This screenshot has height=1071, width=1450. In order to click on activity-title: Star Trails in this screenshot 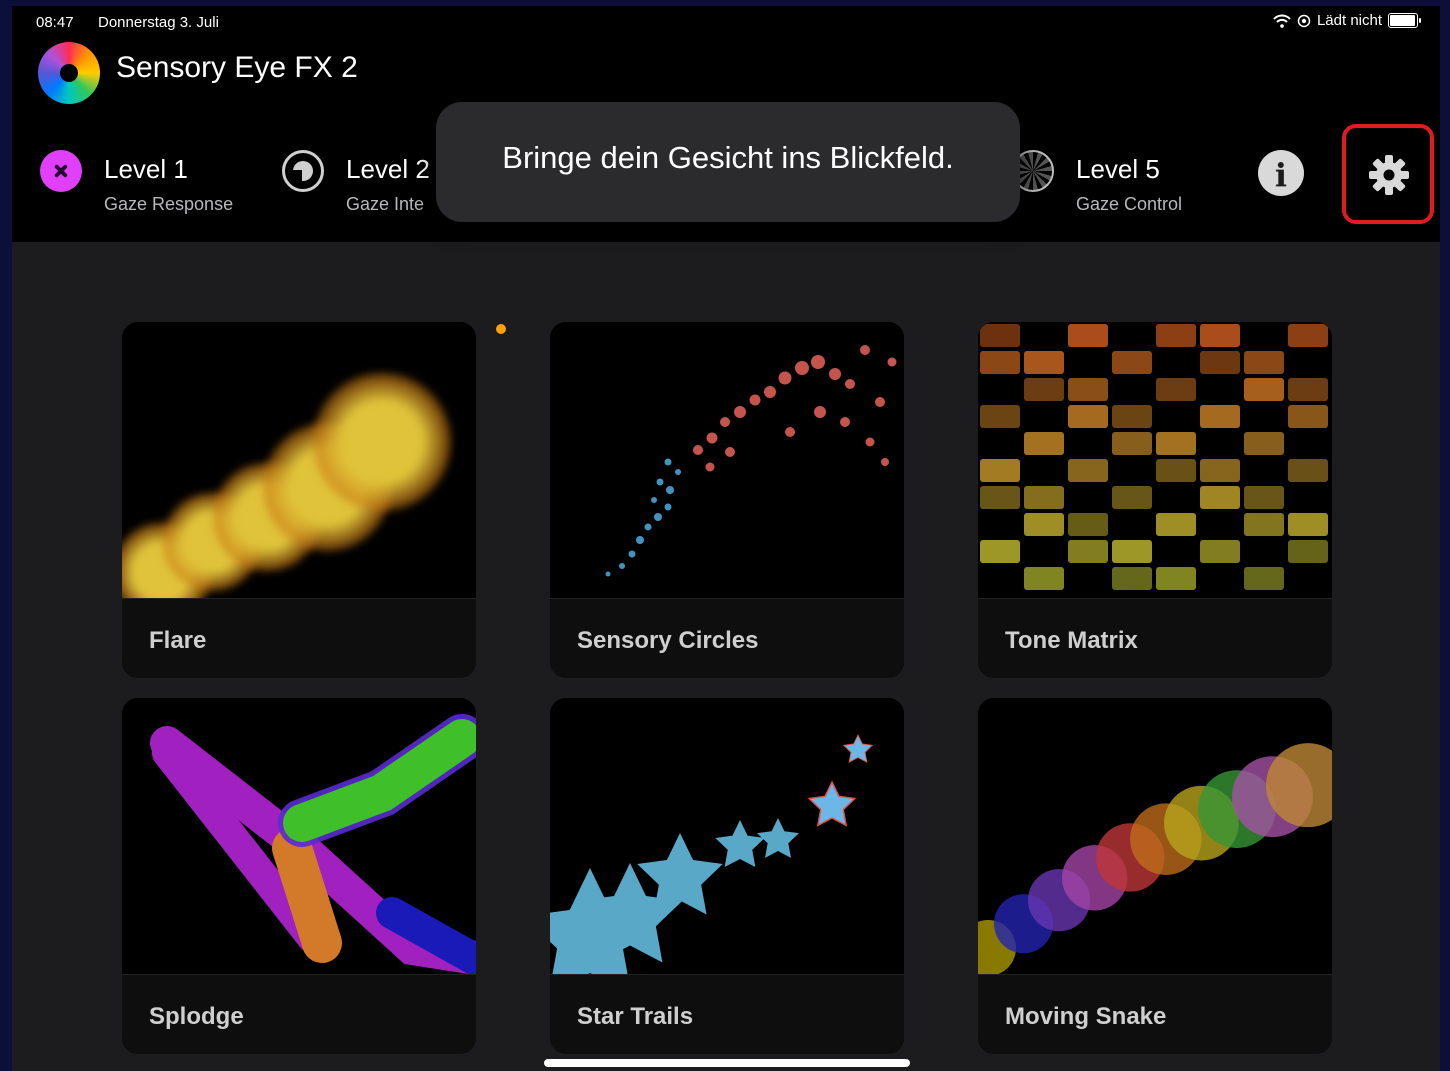, I will do `click(635, 1016)`.